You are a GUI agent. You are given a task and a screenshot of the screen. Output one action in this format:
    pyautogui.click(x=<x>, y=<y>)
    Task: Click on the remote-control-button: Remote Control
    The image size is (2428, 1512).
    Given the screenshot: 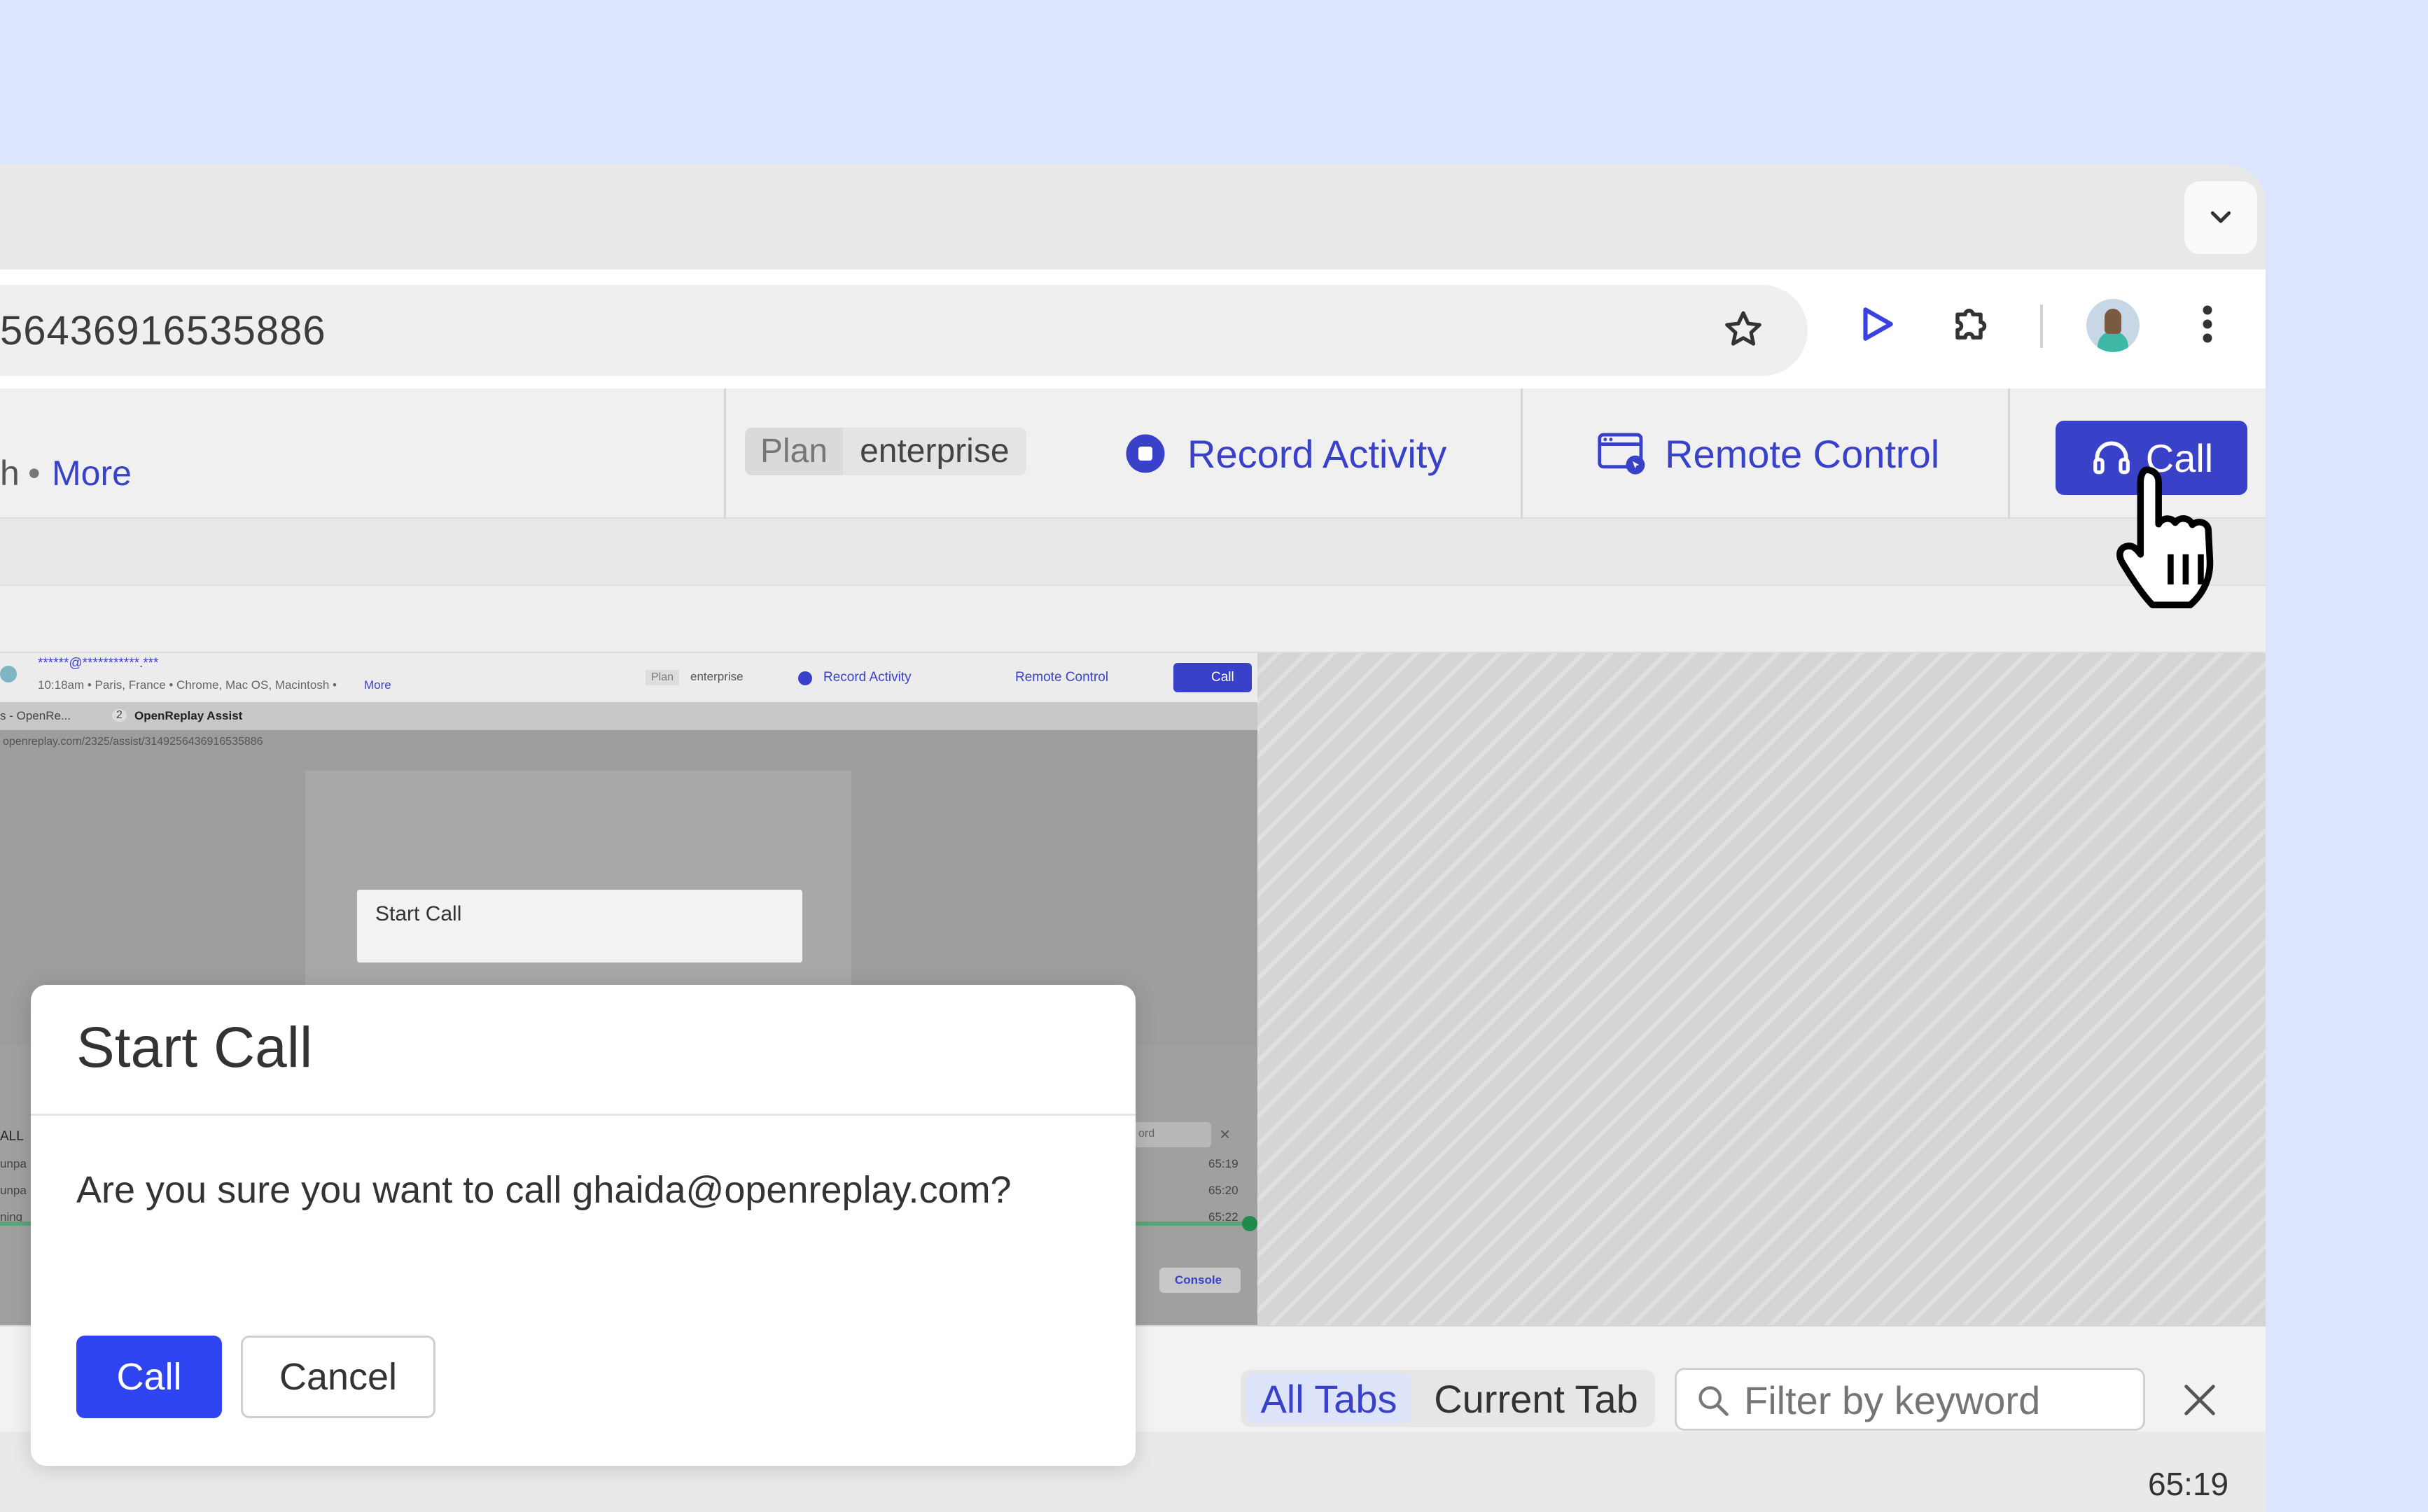 What is the action you would take?
    pyautogui.click(x=1768, y=453)
    